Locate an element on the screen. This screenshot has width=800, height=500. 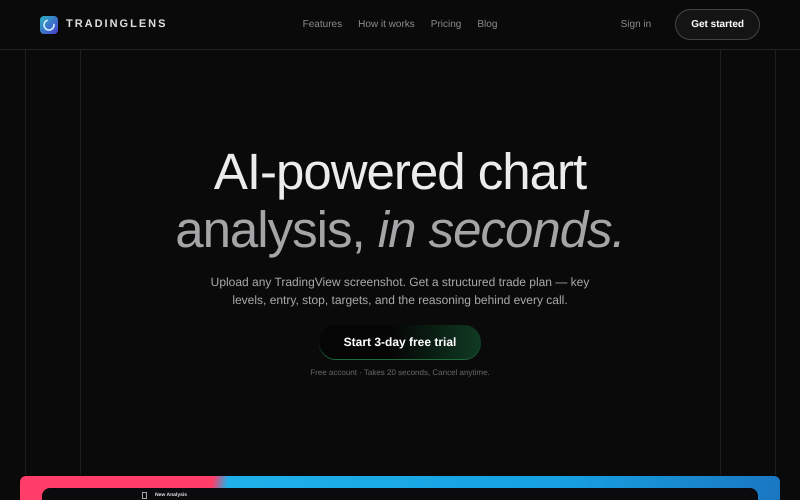
hero-heading: analysis, in seconds. is located at coordinates (400, 229).